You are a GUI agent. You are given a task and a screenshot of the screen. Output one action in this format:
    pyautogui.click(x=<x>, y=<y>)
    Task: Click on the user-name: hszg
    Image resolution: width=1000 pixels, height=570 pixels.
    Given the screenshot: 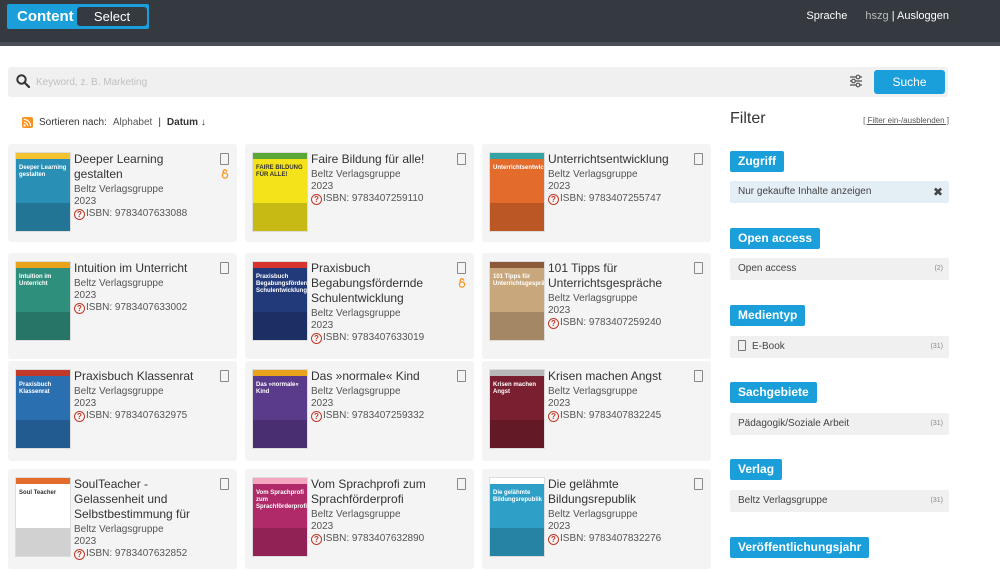 What is the action you would take?
    pyautogui.click(x=877, y=16)
    